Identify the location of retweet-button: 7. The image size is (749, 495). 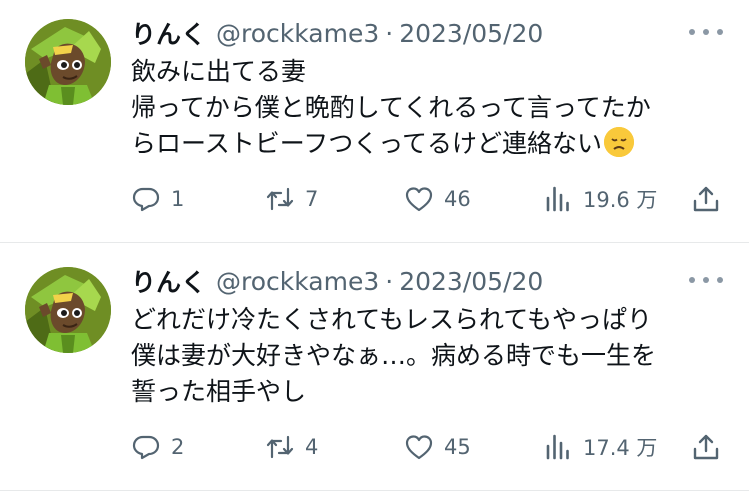
(291, 199).